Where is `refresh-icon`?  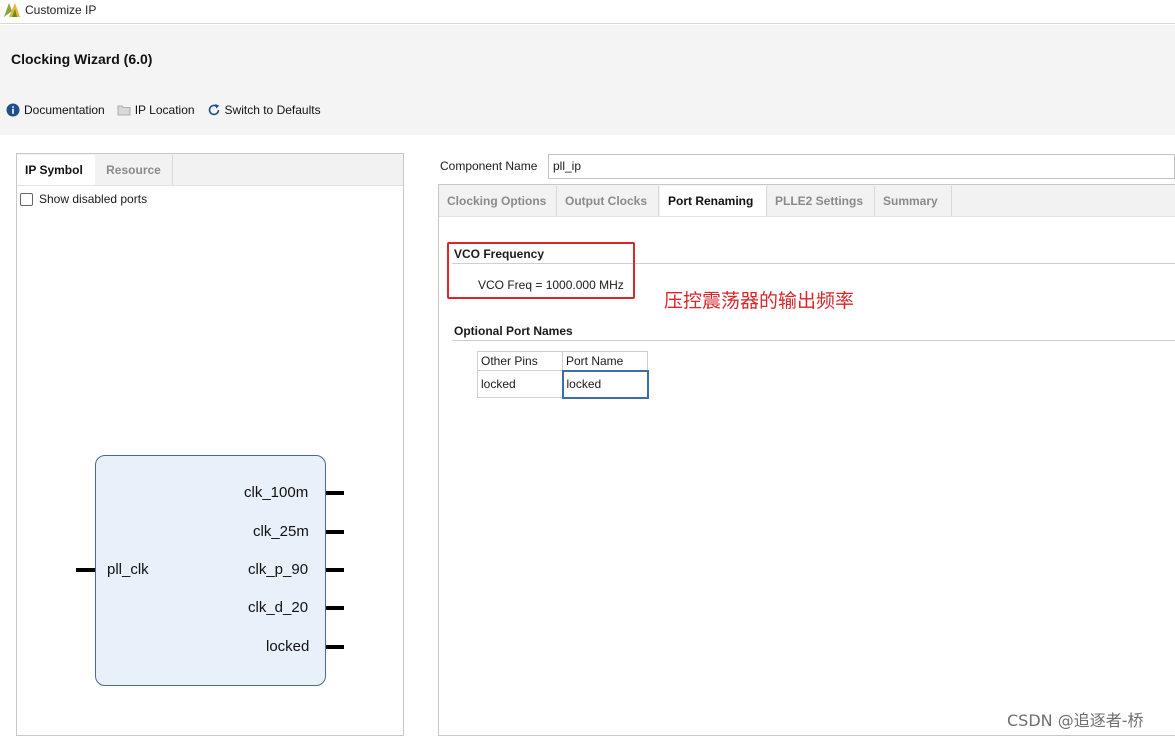 refresh-icon is located at coordinates (213, 110).